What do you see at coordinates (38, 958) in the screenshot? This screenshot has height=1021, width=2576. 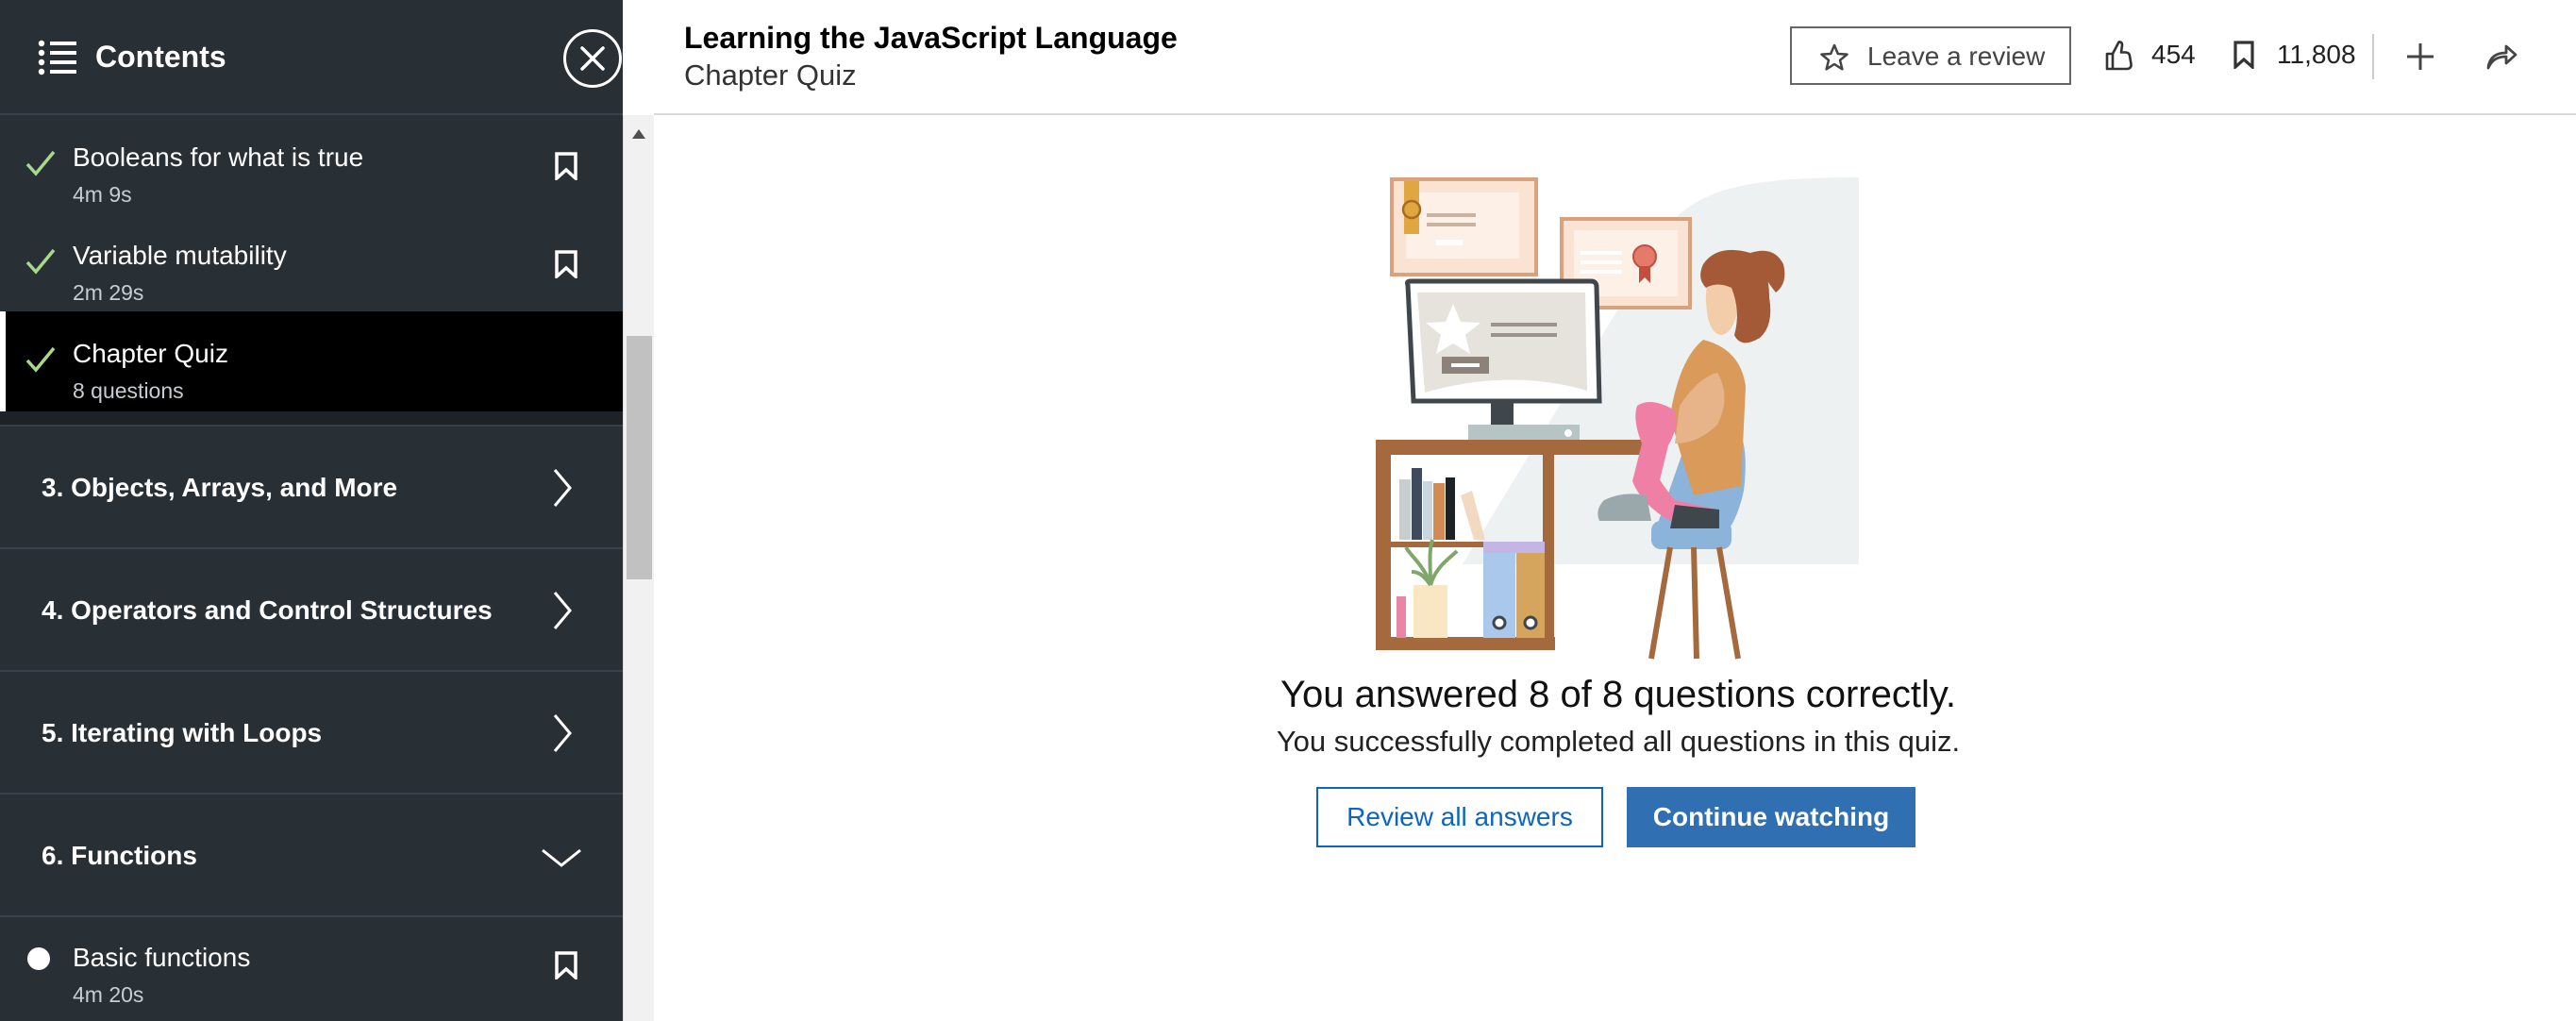 I see `unwatched-dot-icon` at bounding box center [38, 958].